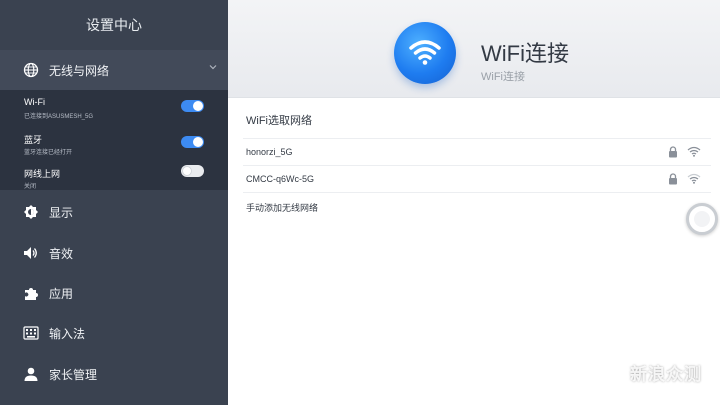 The image size is (720, 405). I want to click on watermark: 新浪众测, so click(666, 374).